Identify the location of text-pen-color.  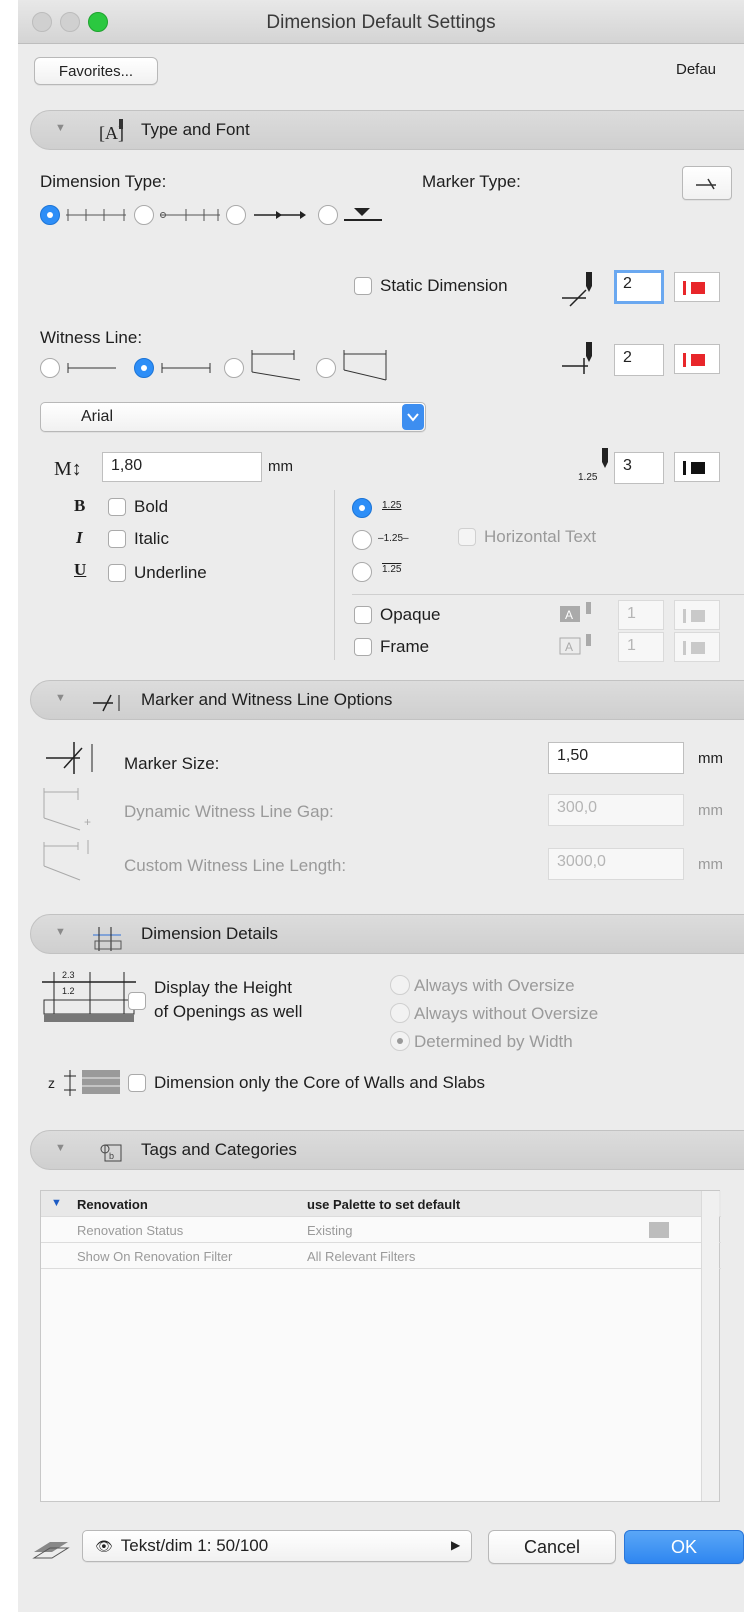
(697, 467).